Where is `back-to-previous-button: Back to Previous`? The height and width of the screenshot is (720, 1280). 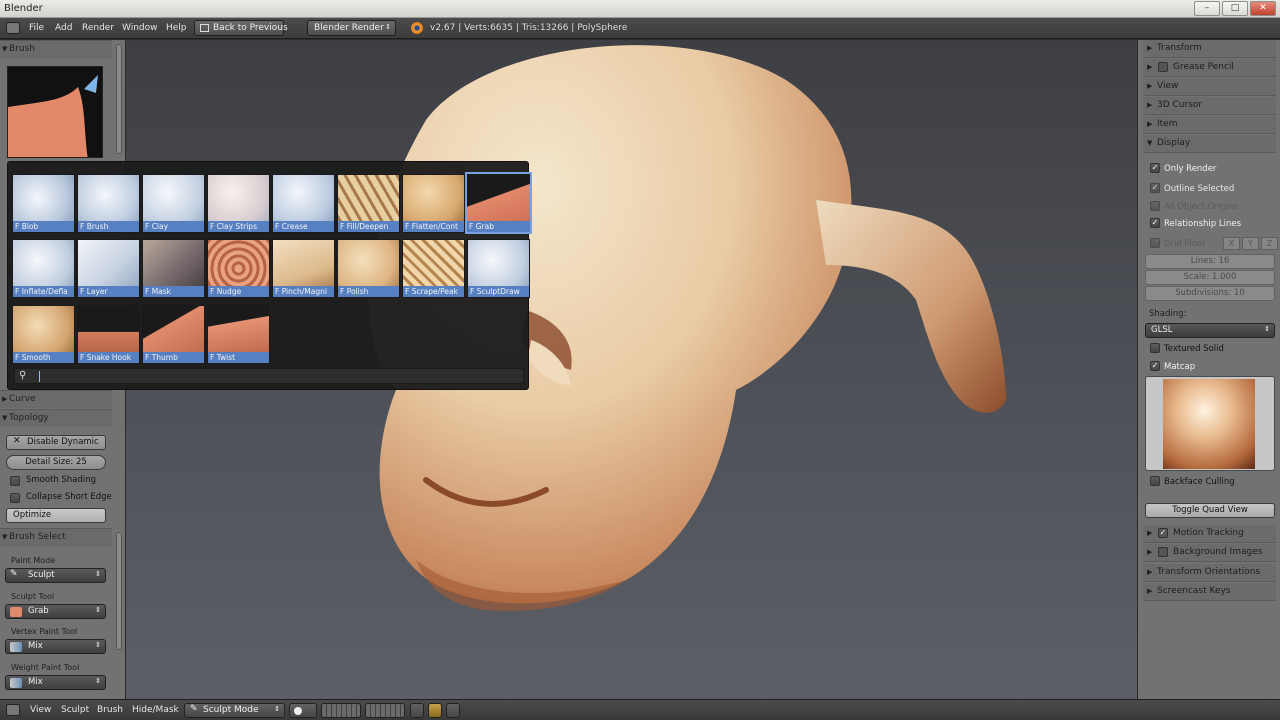
back-to-previous-button: Back to Previous is located at coordinates (241, 28).